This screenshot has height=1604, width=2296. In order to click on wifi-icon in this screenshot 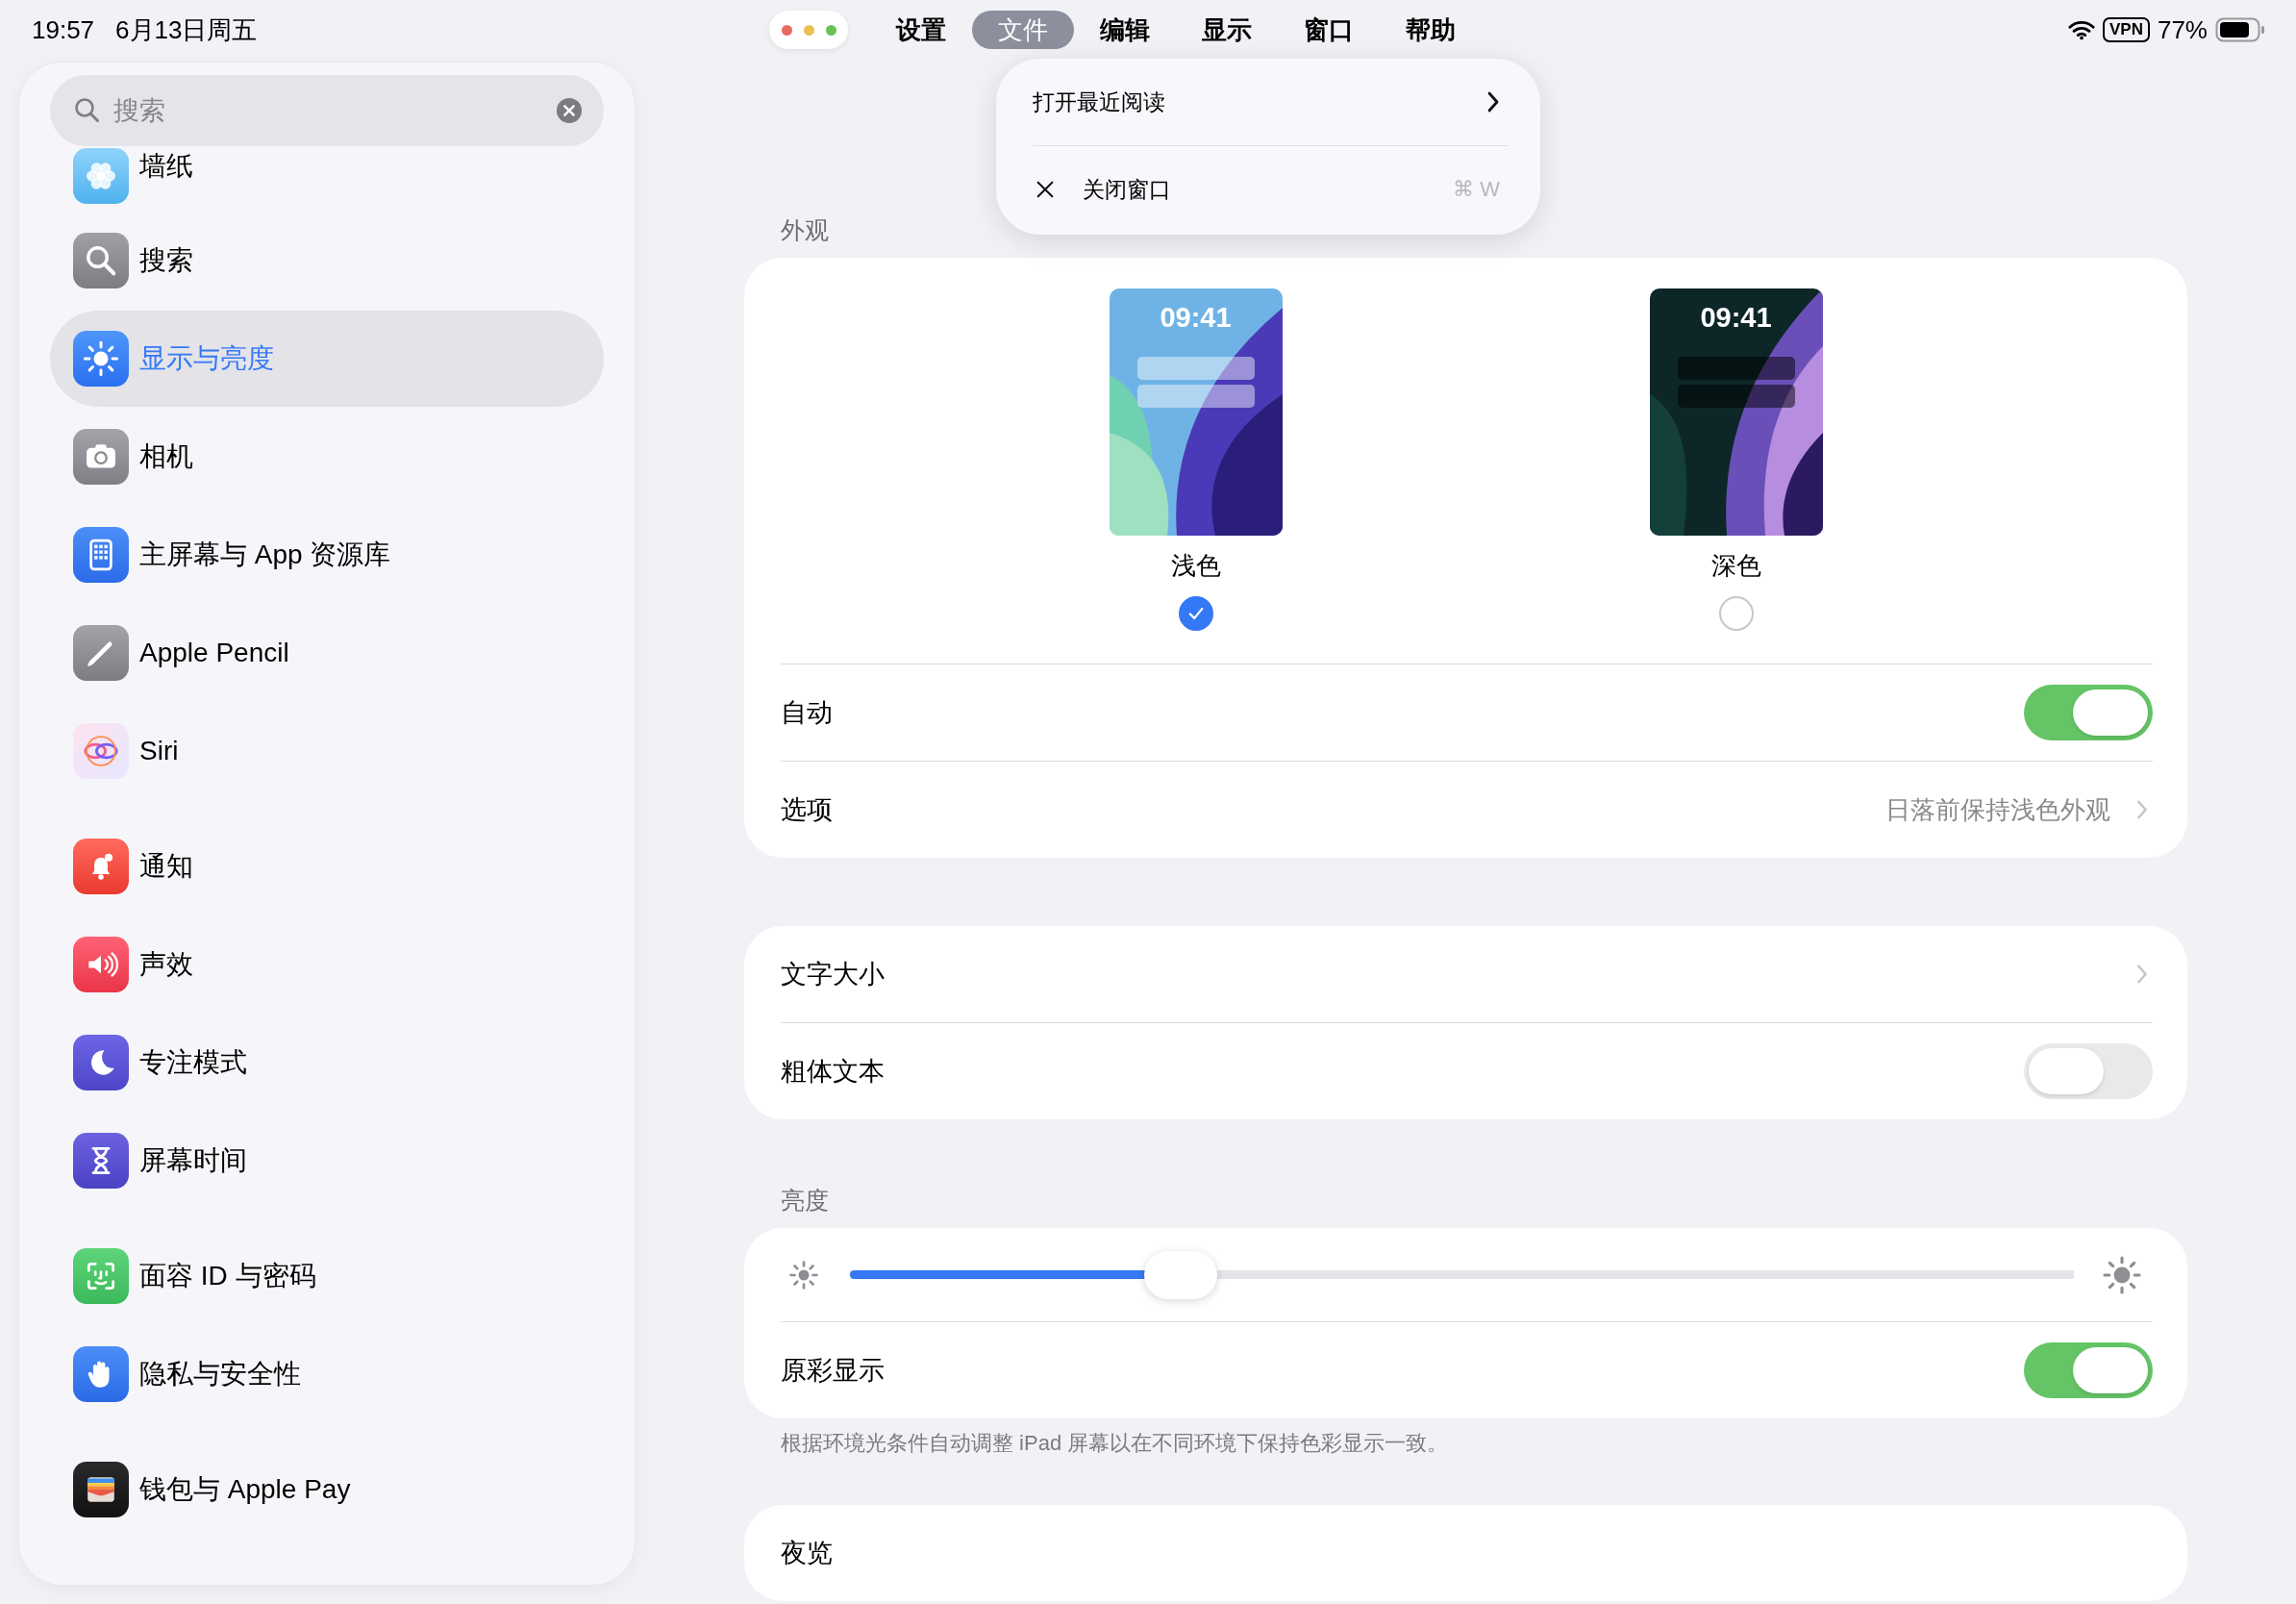, I will do `click(2081, 29)`.